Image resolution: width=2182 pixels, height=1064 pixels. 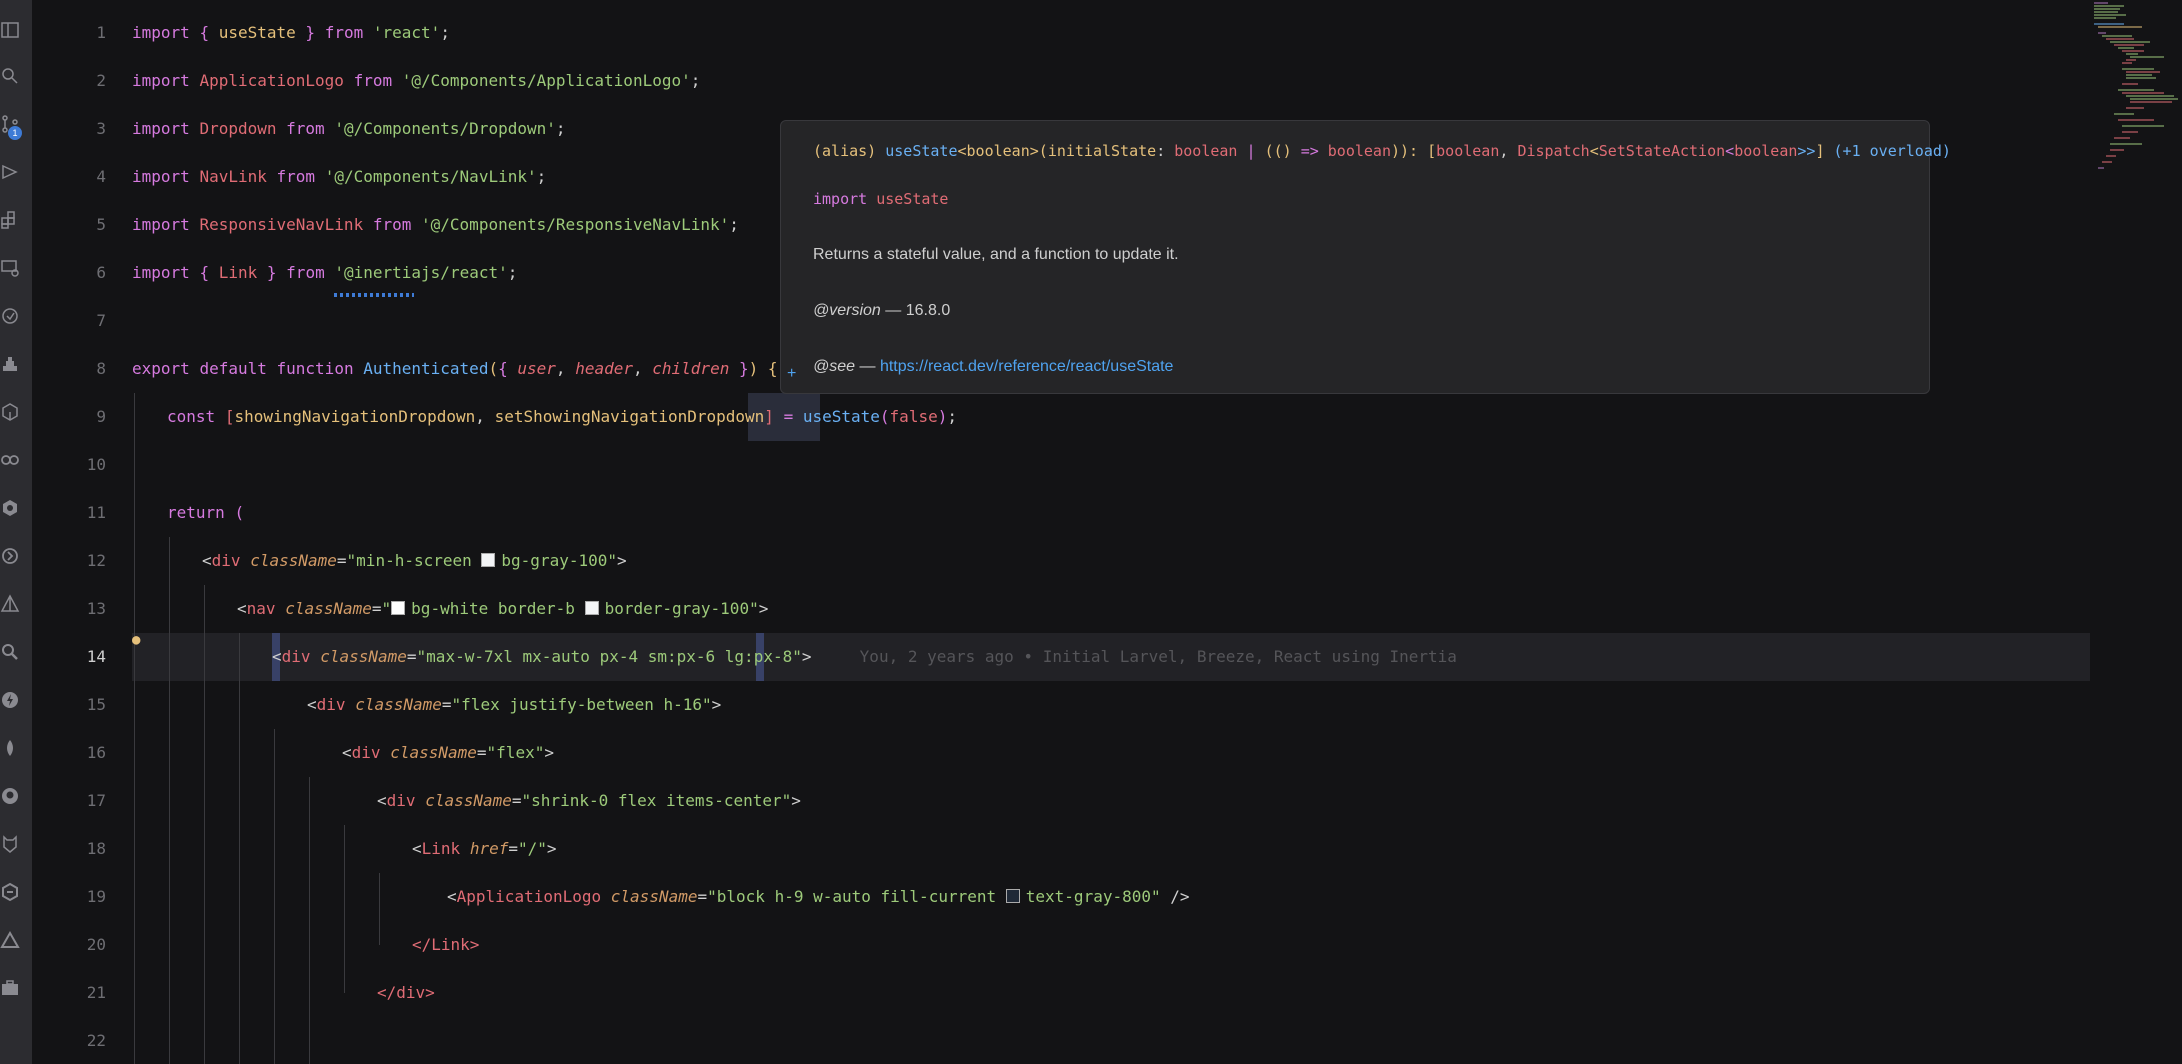 What do you see at coordinates (10, 220) in the screenshot?
I see `extensions-icon` at bounding box center [10, 220].